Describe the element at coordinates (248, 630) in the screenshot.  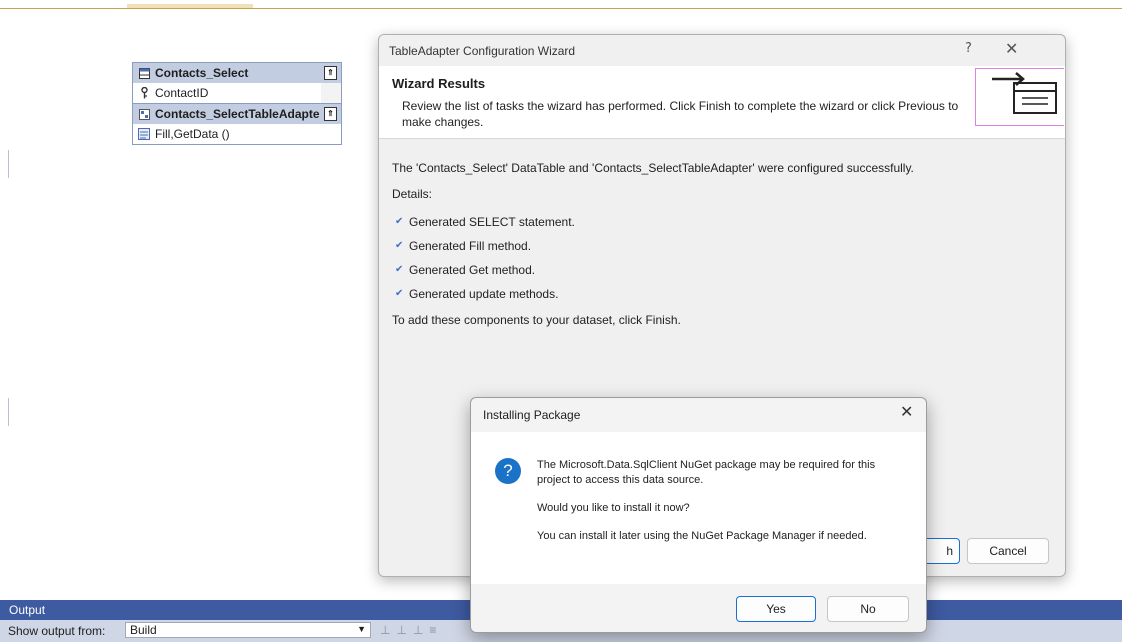
I see `output-source-select: Build ▼` at that location.